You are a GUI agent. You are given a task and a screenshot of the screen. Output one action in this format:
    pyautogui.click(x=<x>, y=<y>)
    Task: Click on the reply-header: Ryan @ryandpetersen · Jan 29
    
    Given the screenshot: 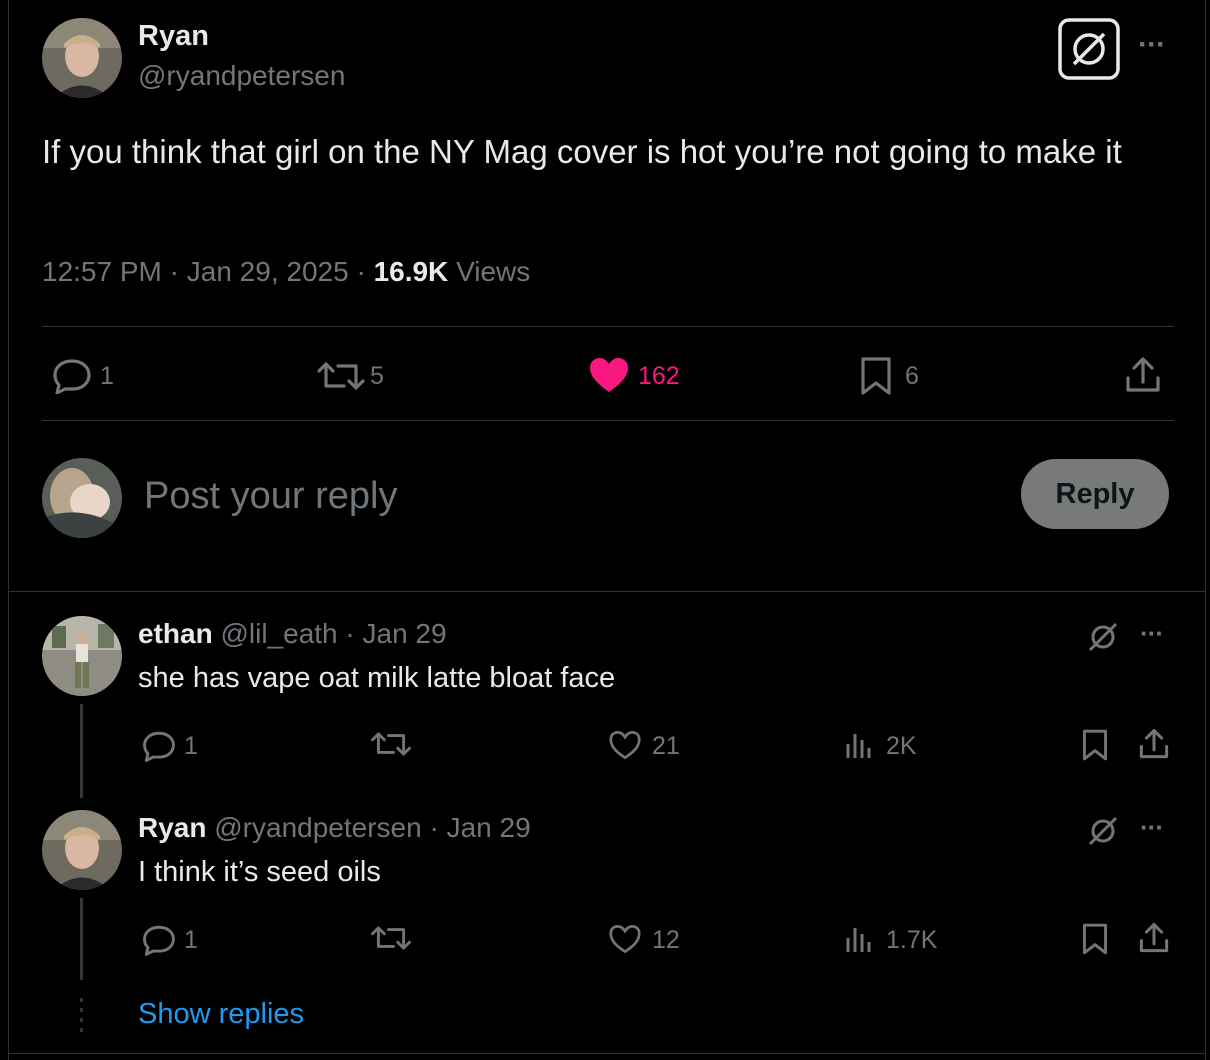 What is the action you would take?
    pyautogui.click(x=334, y=828)
    